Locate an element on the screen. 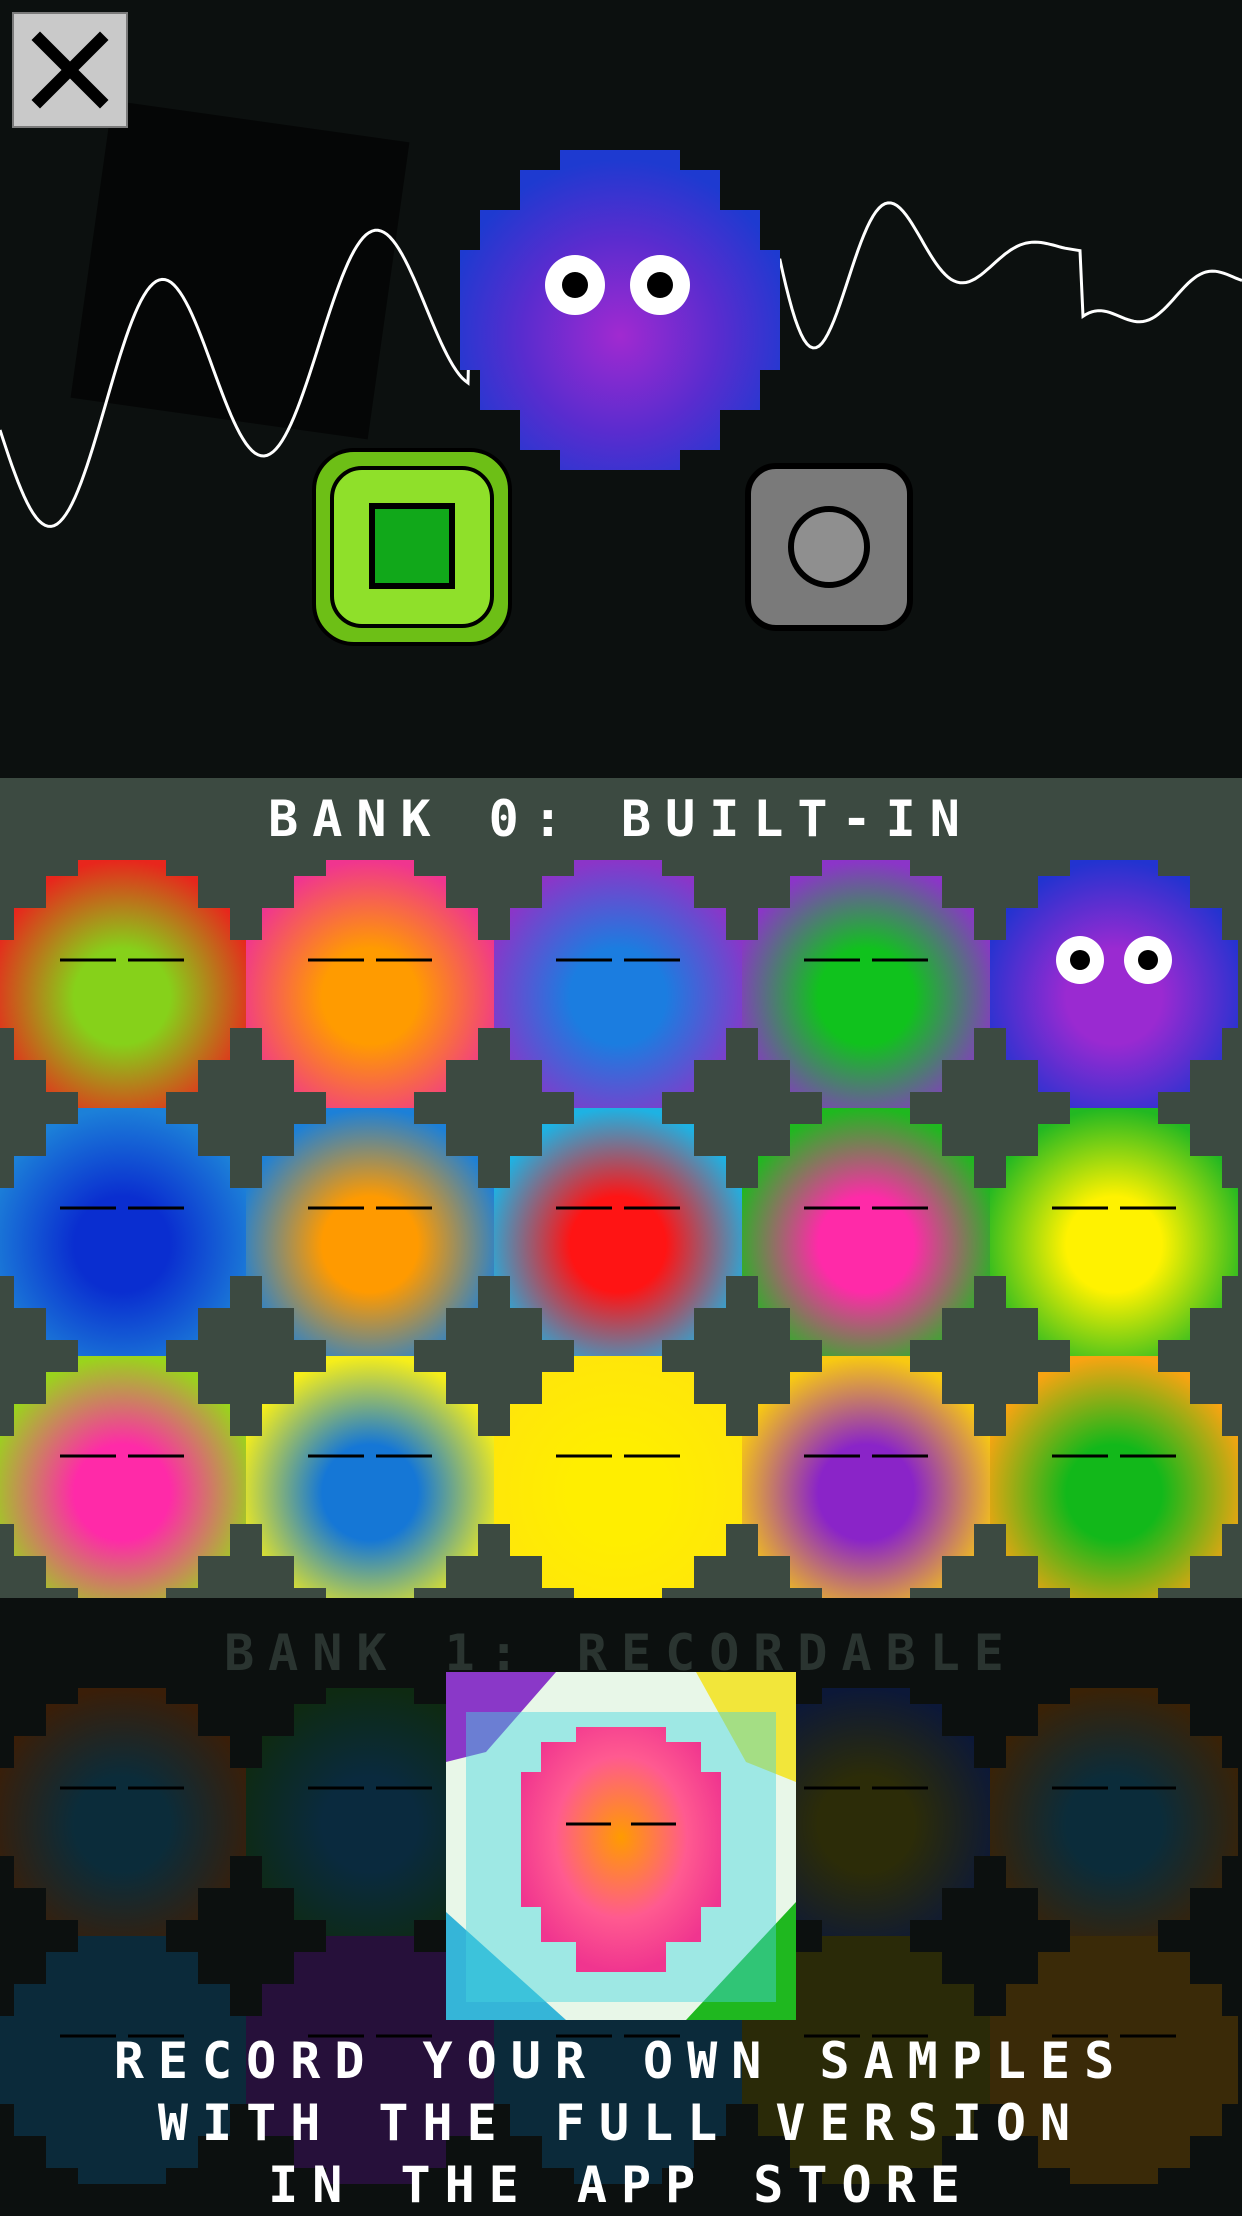  bank-0-title: BANK 0: BUILT-IN is located at coordinates (621, 819).